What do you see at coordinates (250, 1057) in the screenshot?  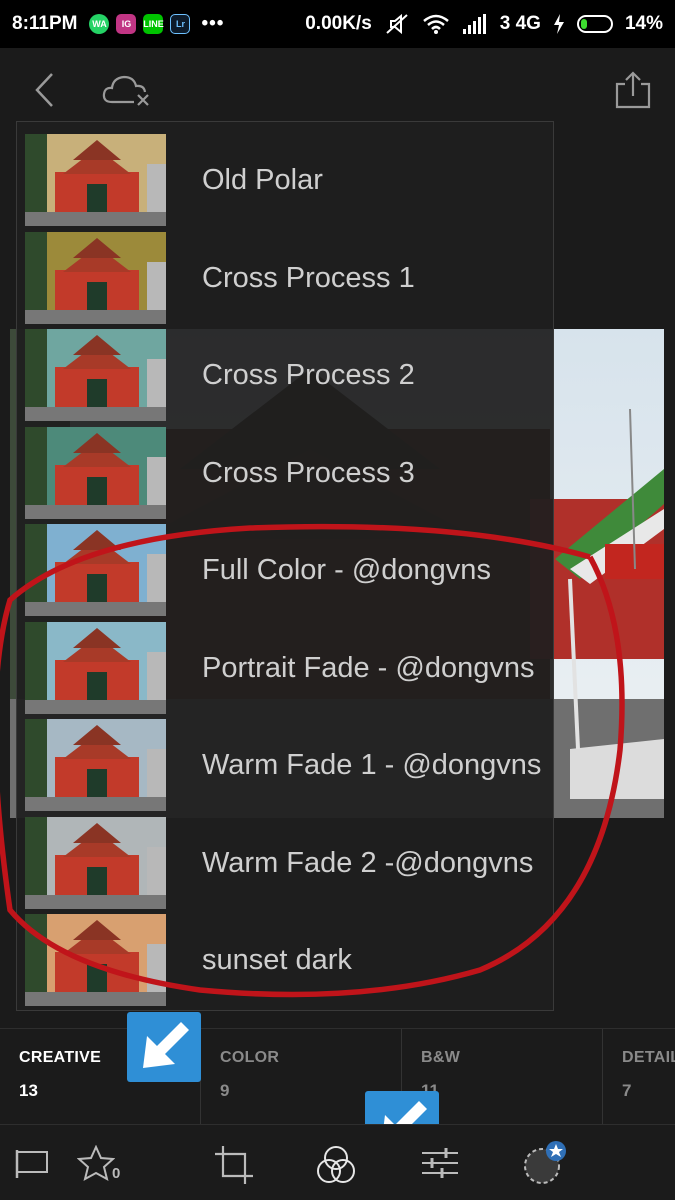 I see `tab-color-label: COLOR` at bounding box center [250, 1057].